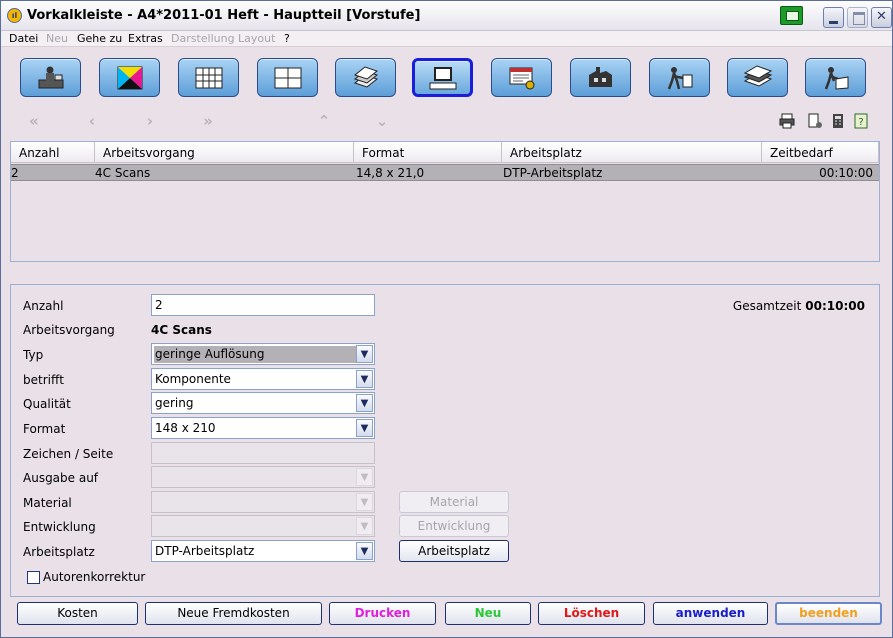 The height and width of the screenshot is (638, 893). Describe the element at coordinates (263, 453) in the screenshot. I see `zeichen-input` at that location.